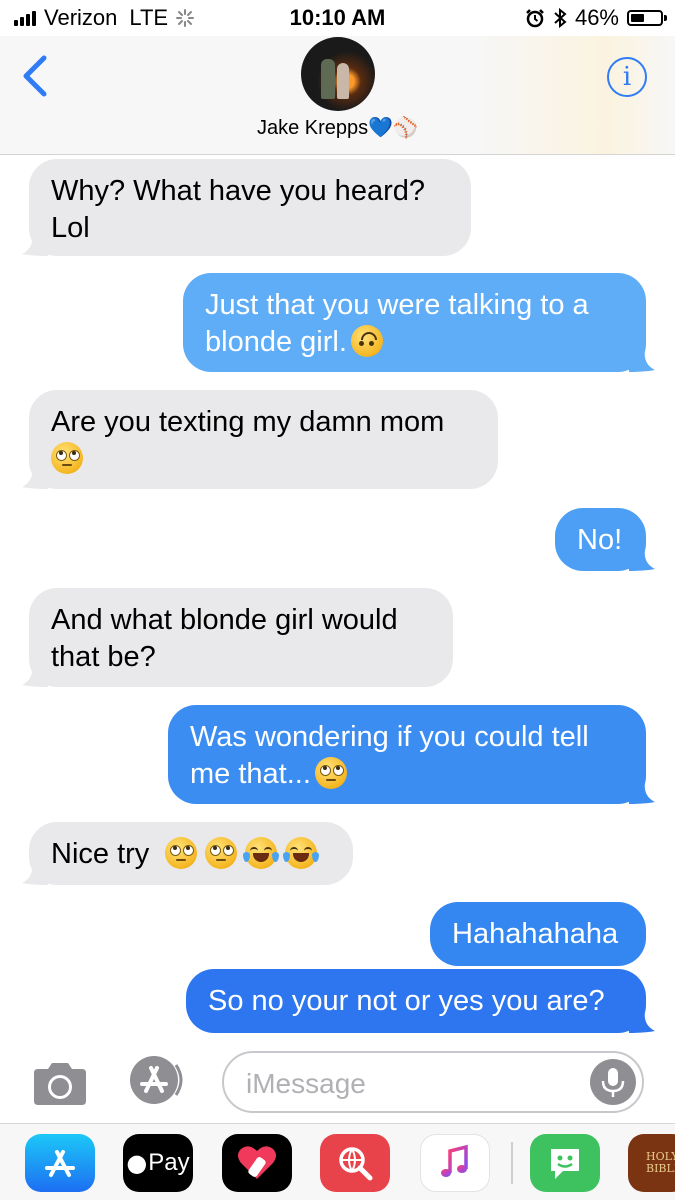 The width and height of the screenshot is (675, 1200). Describe the element at coordinates (70, 228) in the screenshot. I see `message-line: Lol` at that location.